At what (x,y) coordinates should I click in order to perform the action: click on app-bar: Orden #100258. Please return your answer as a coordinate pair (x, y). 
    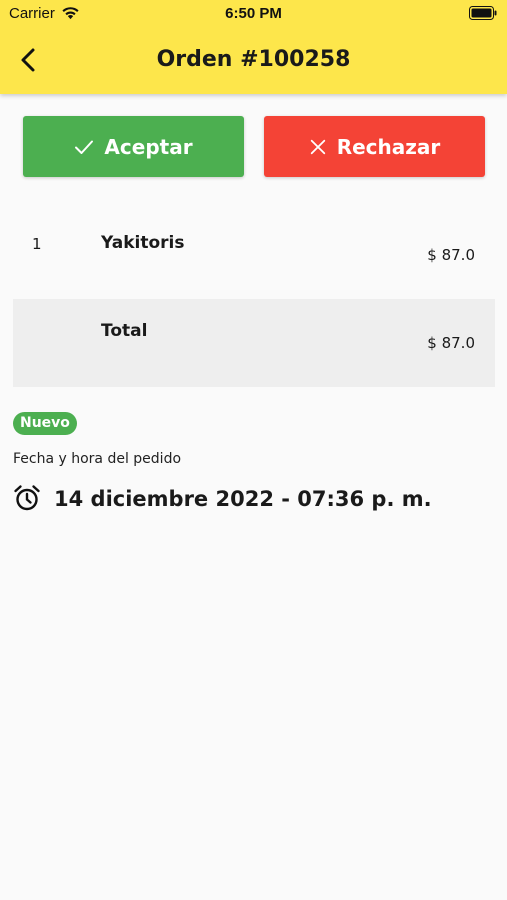
    Looking at the image, I should click on (253, 61).